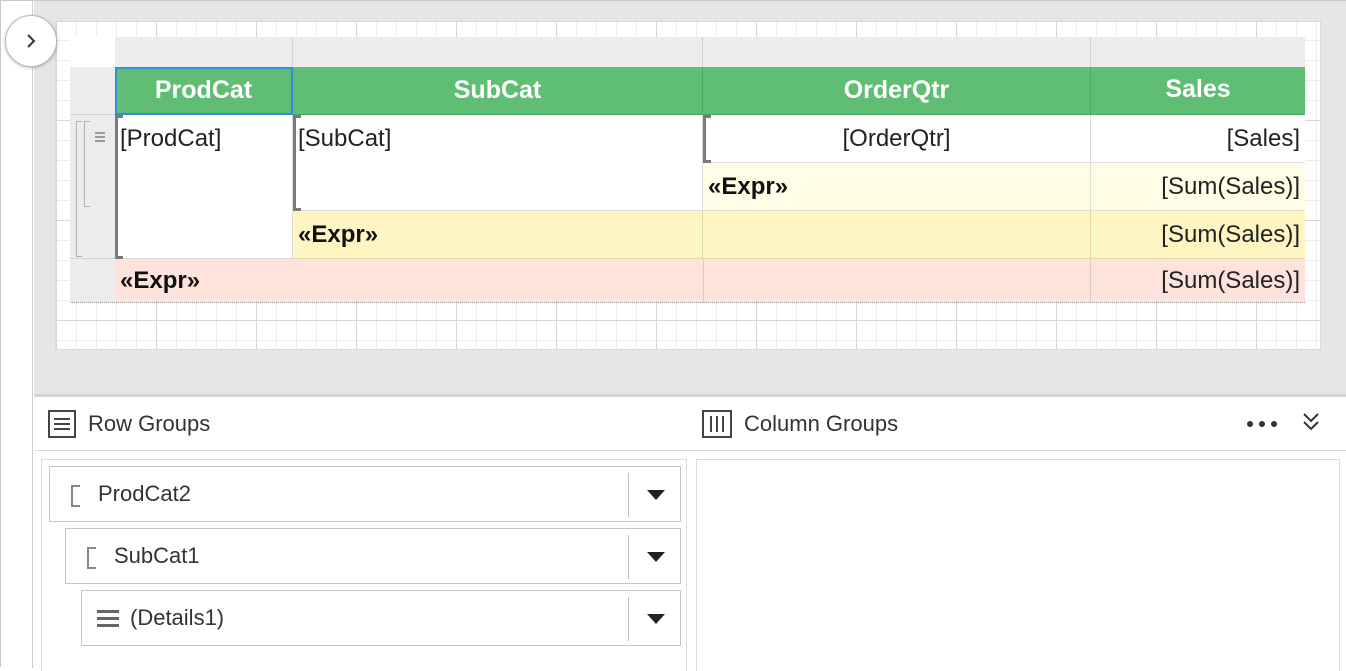 This screenshot has height=671, width=1346. I want to click on row-group-label: ProdCat2, so click(144, 493).